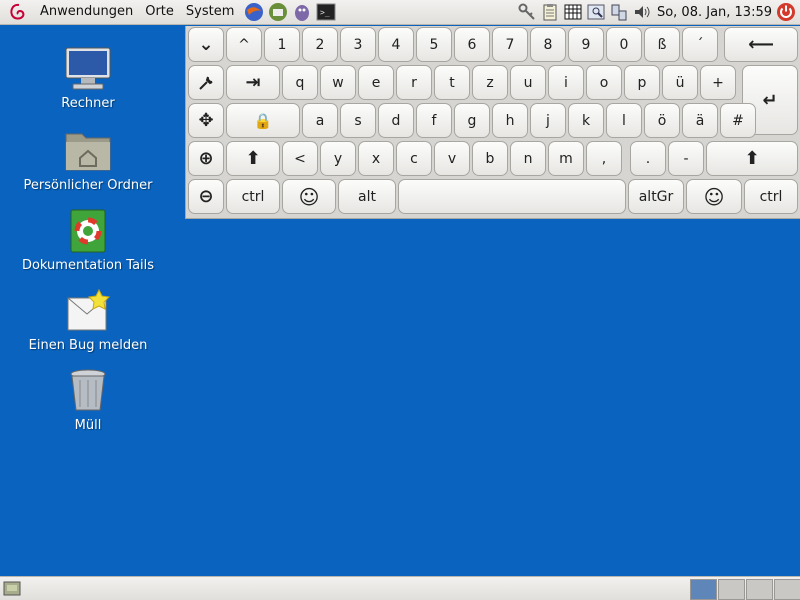  Describe the element at coordinates (320, 44) in the screenshot. I see `key-2: 2` at that location.